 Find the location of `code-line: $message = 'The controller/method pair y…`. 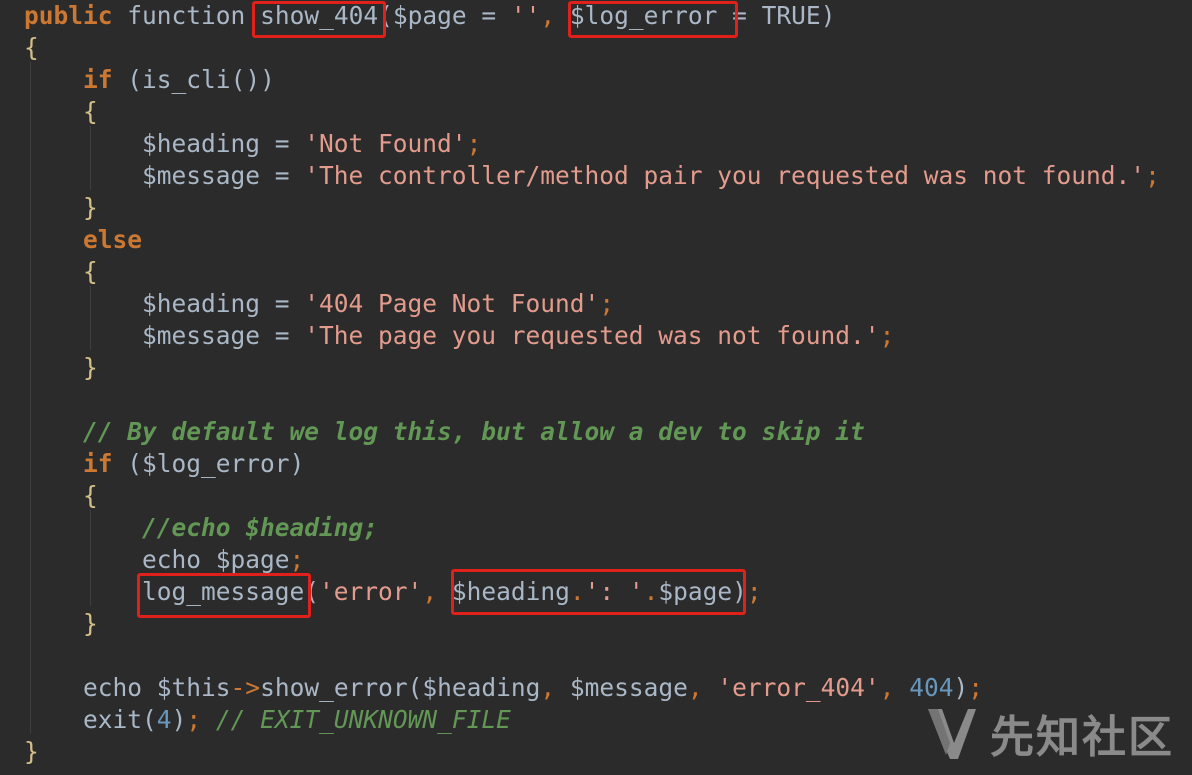

code-line: $message = 'The controller/method pair y… is located at coordinates (592, 176).